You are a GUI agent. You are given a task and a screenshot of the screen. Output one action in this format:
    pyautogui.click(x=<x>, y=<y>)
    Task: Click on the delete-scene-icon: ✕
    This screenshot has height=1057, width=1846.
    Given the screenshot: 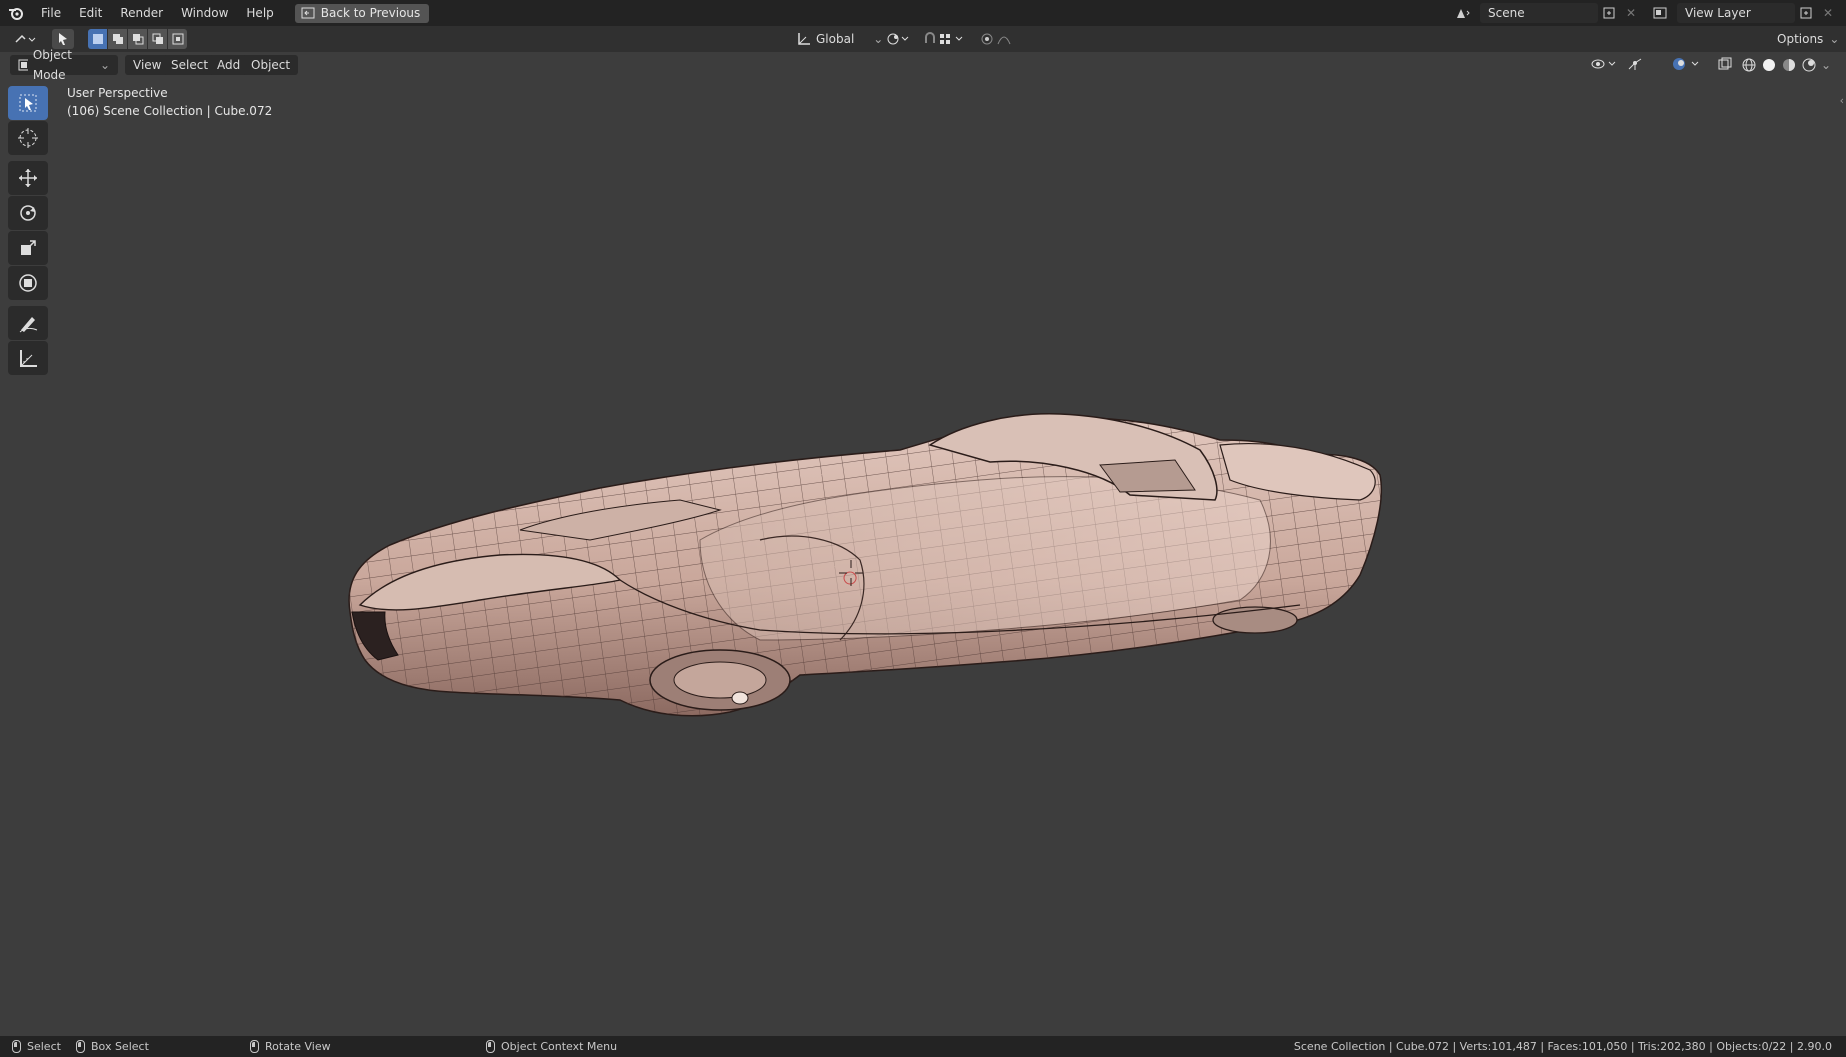 What is the action you would take?
    pyautogui.click(x=1631, y=13)
    